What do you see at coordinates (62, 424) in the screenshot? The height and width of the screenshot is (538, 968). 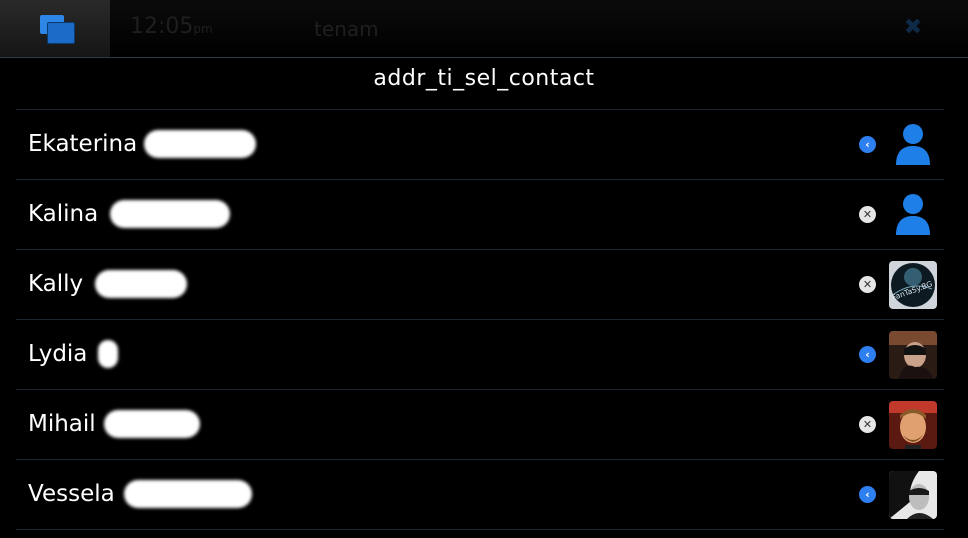 I see `contact-name: Mihail` at bounding box center [62, 424].